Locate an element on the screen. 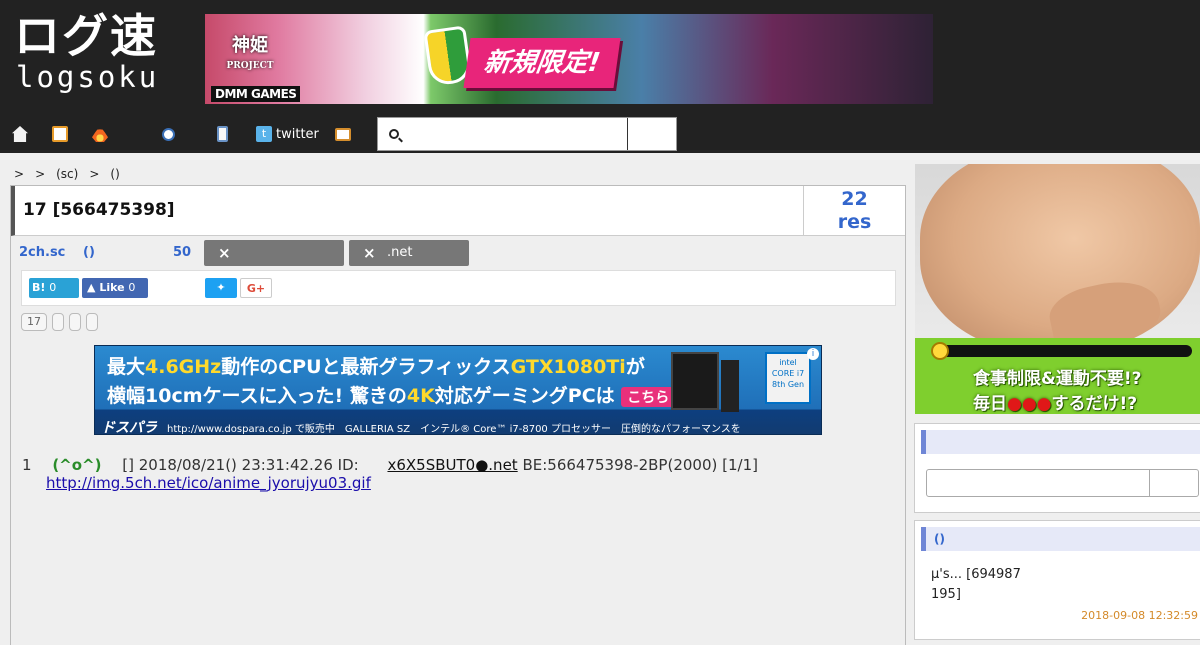 The height and width of the screenshot is (645, 1200). post-name: (^o^) is located at coordinates (77, 465).